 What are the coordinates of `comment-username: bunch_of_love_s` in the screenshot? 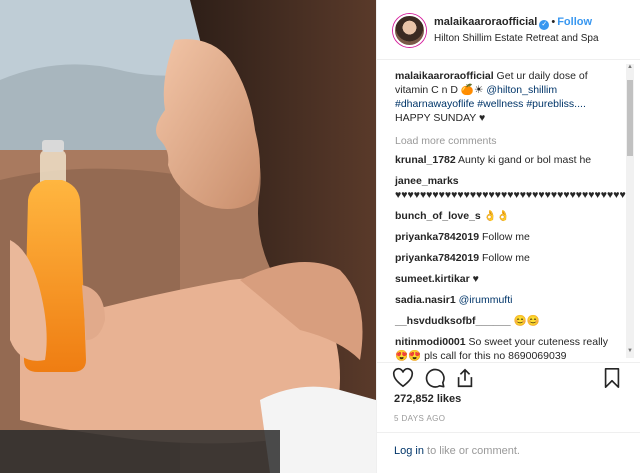 It's located at (438, 216).